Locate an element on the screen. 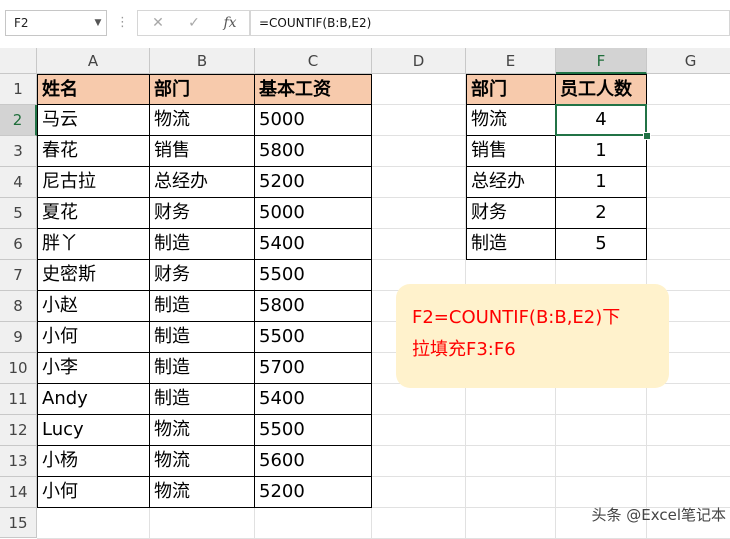 The width and height of the screenshot is (730, 539). row-header-6: 6 is located at coordinates (18, 244).